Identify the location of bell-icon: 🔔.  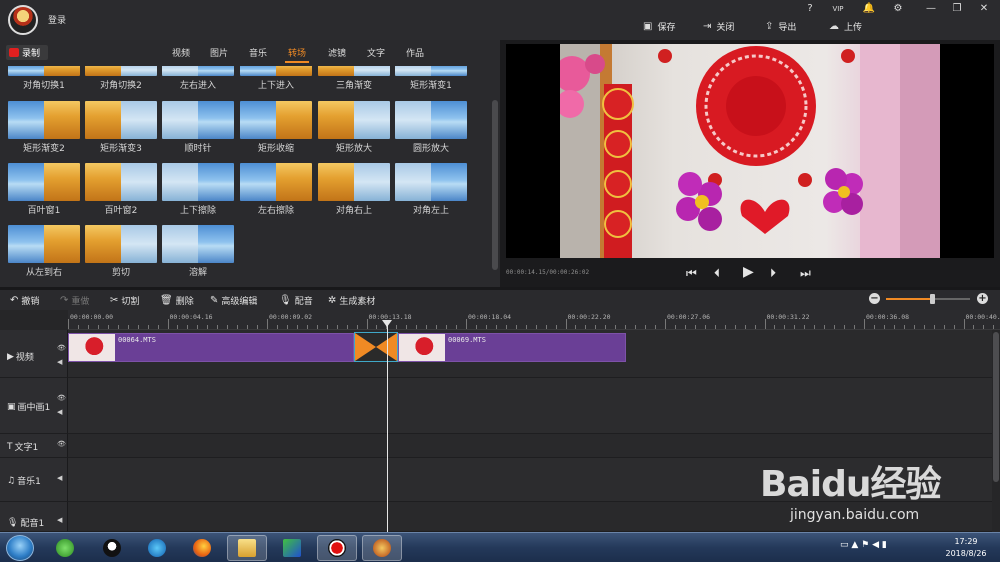
(869, 9).